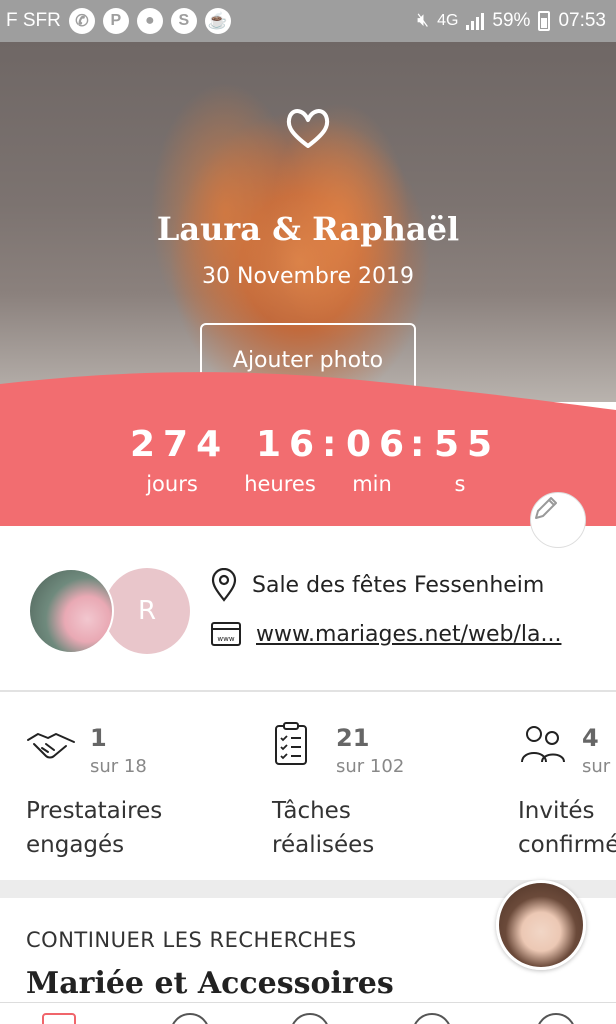  What do you see at coordinates (541, 925) in the screenshot?
I see `advisor-avatar` at bounding box center [541, 925].